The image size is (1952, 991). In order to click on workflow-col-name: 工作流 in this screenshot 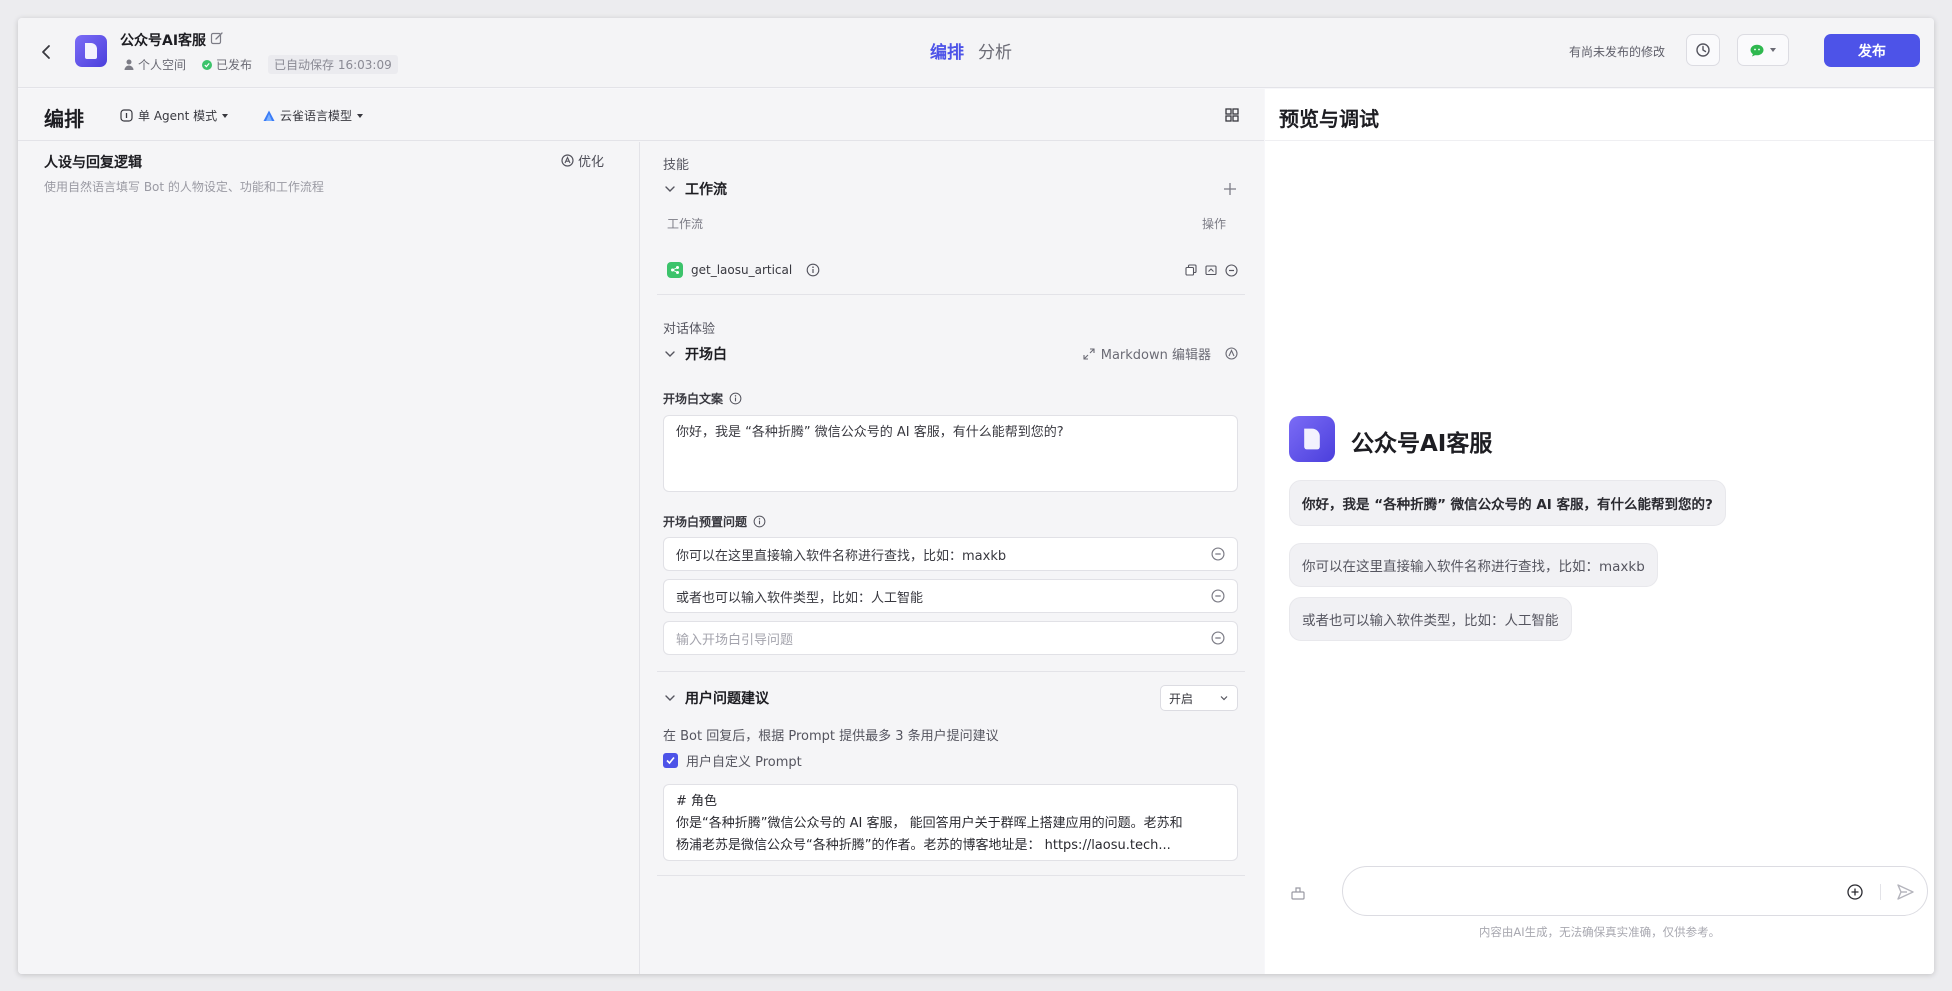, I will do `click(685, 224)`.